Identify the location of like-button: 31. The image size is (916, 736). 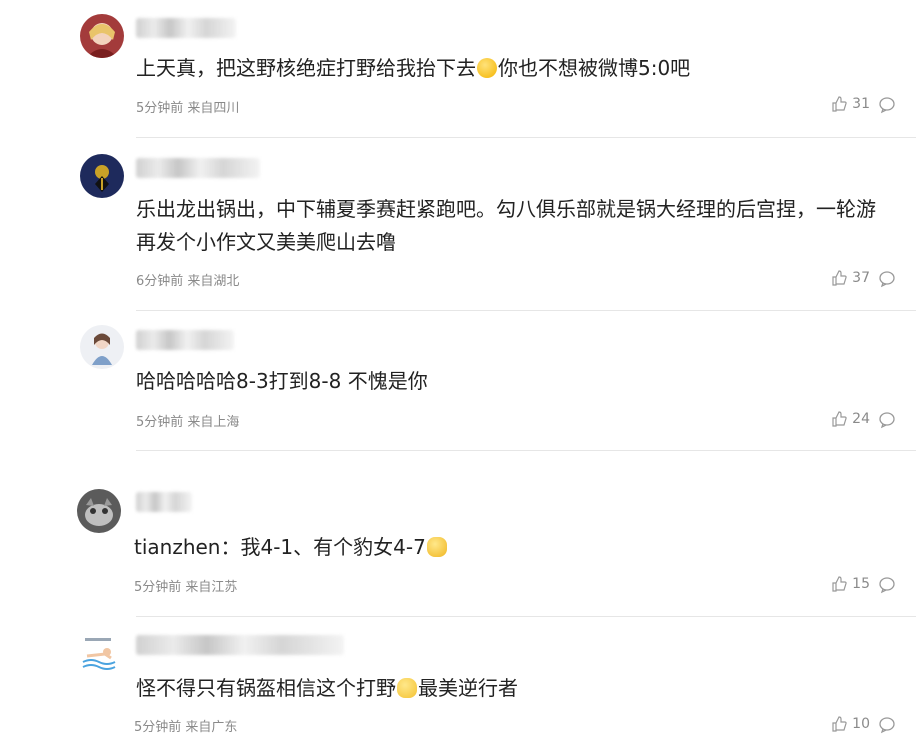
(850, 104).